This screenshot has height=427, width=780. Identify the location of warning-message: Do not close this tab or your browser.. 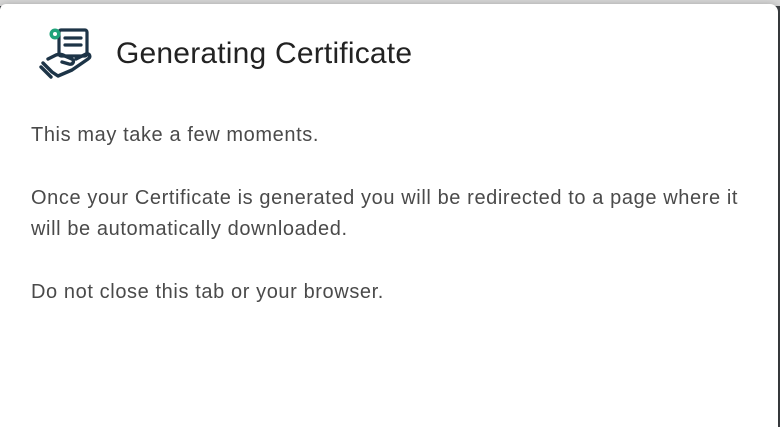
(207, 292).